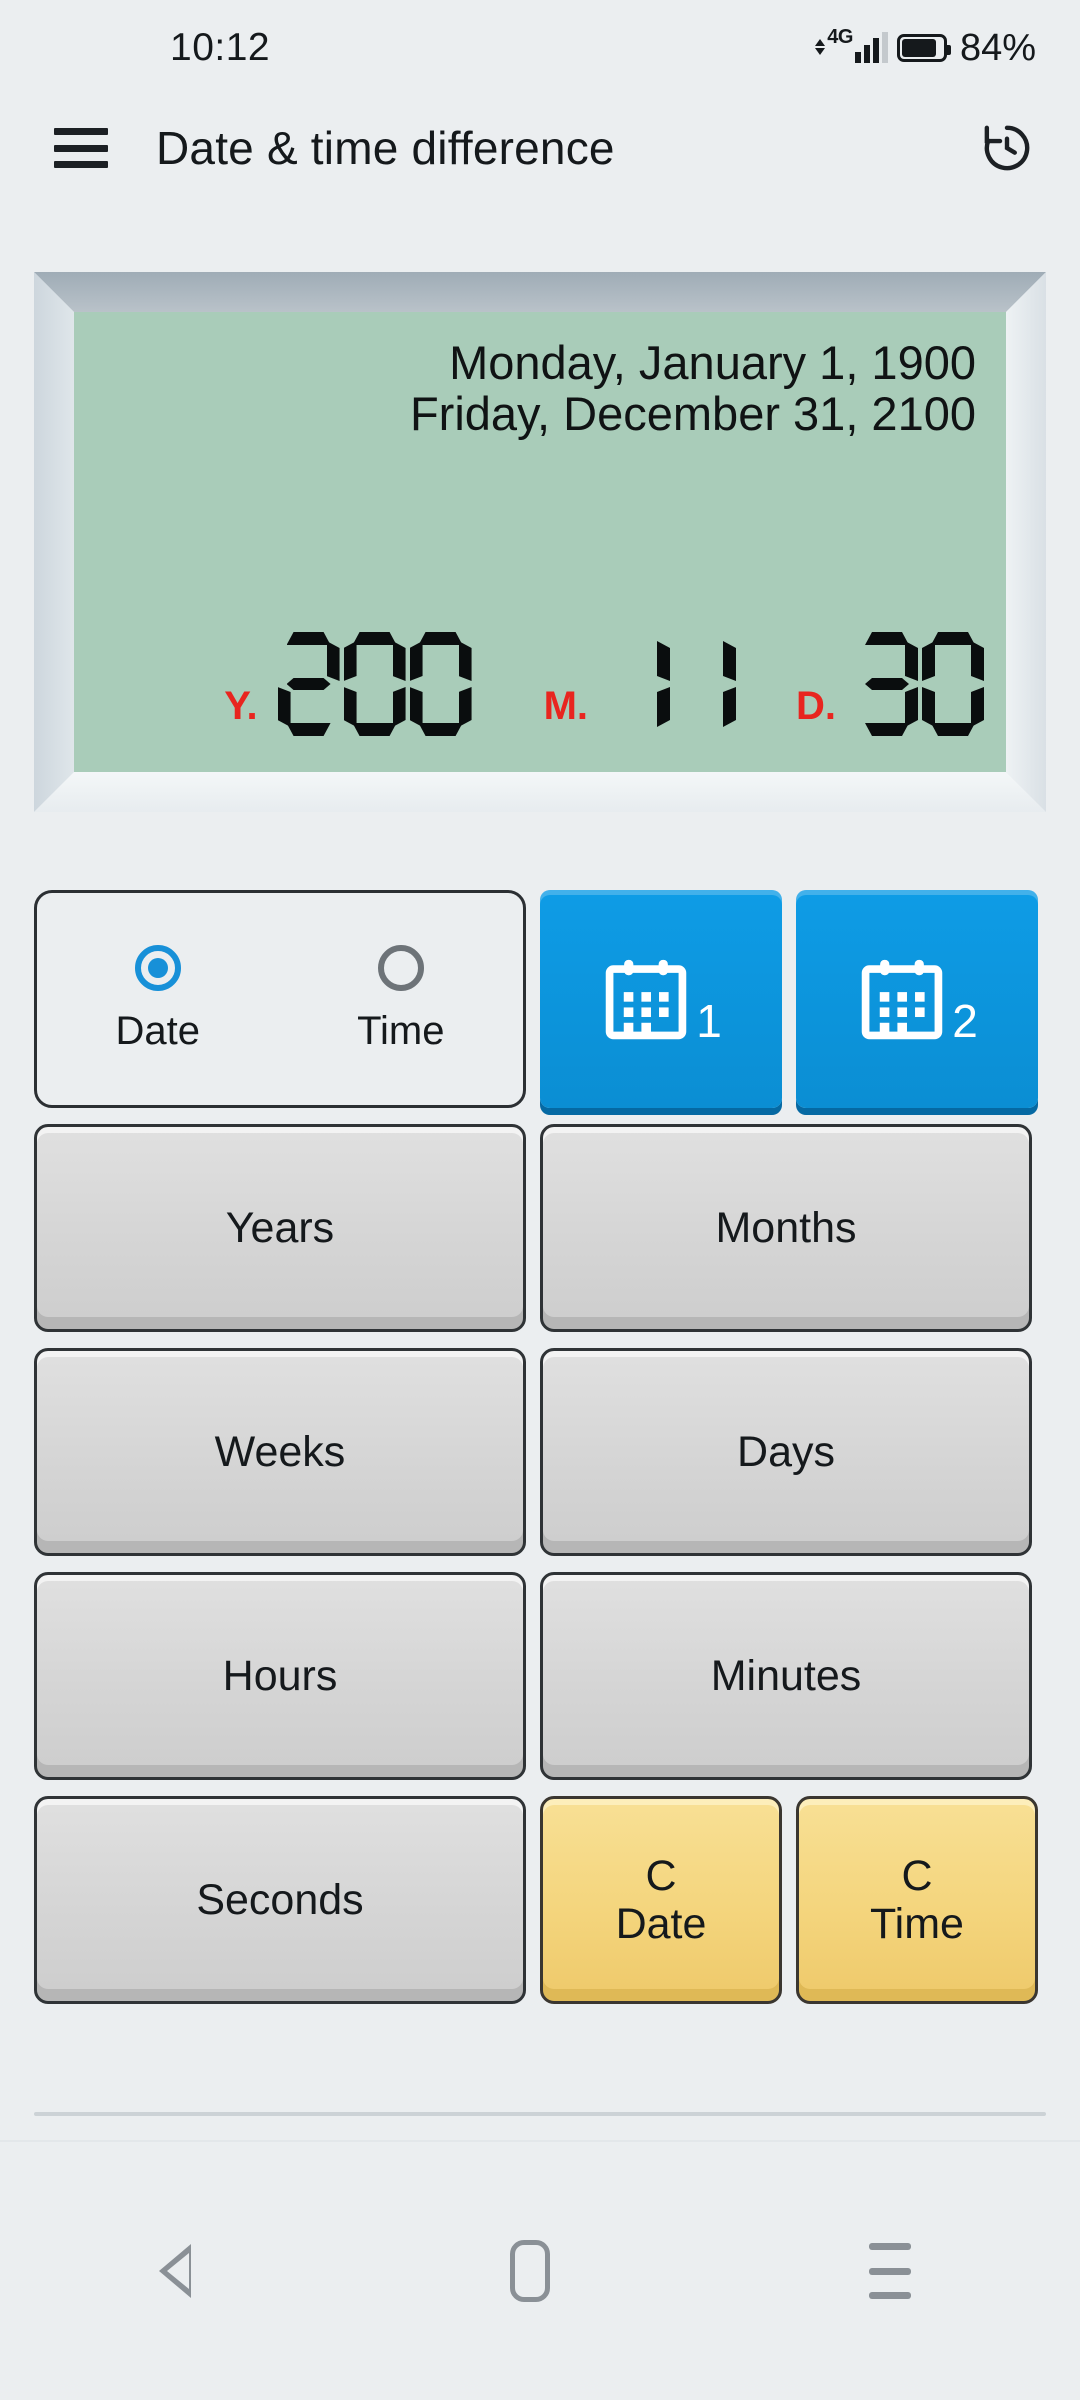  I want to click on segment-group-days: D., so click(890, 684).